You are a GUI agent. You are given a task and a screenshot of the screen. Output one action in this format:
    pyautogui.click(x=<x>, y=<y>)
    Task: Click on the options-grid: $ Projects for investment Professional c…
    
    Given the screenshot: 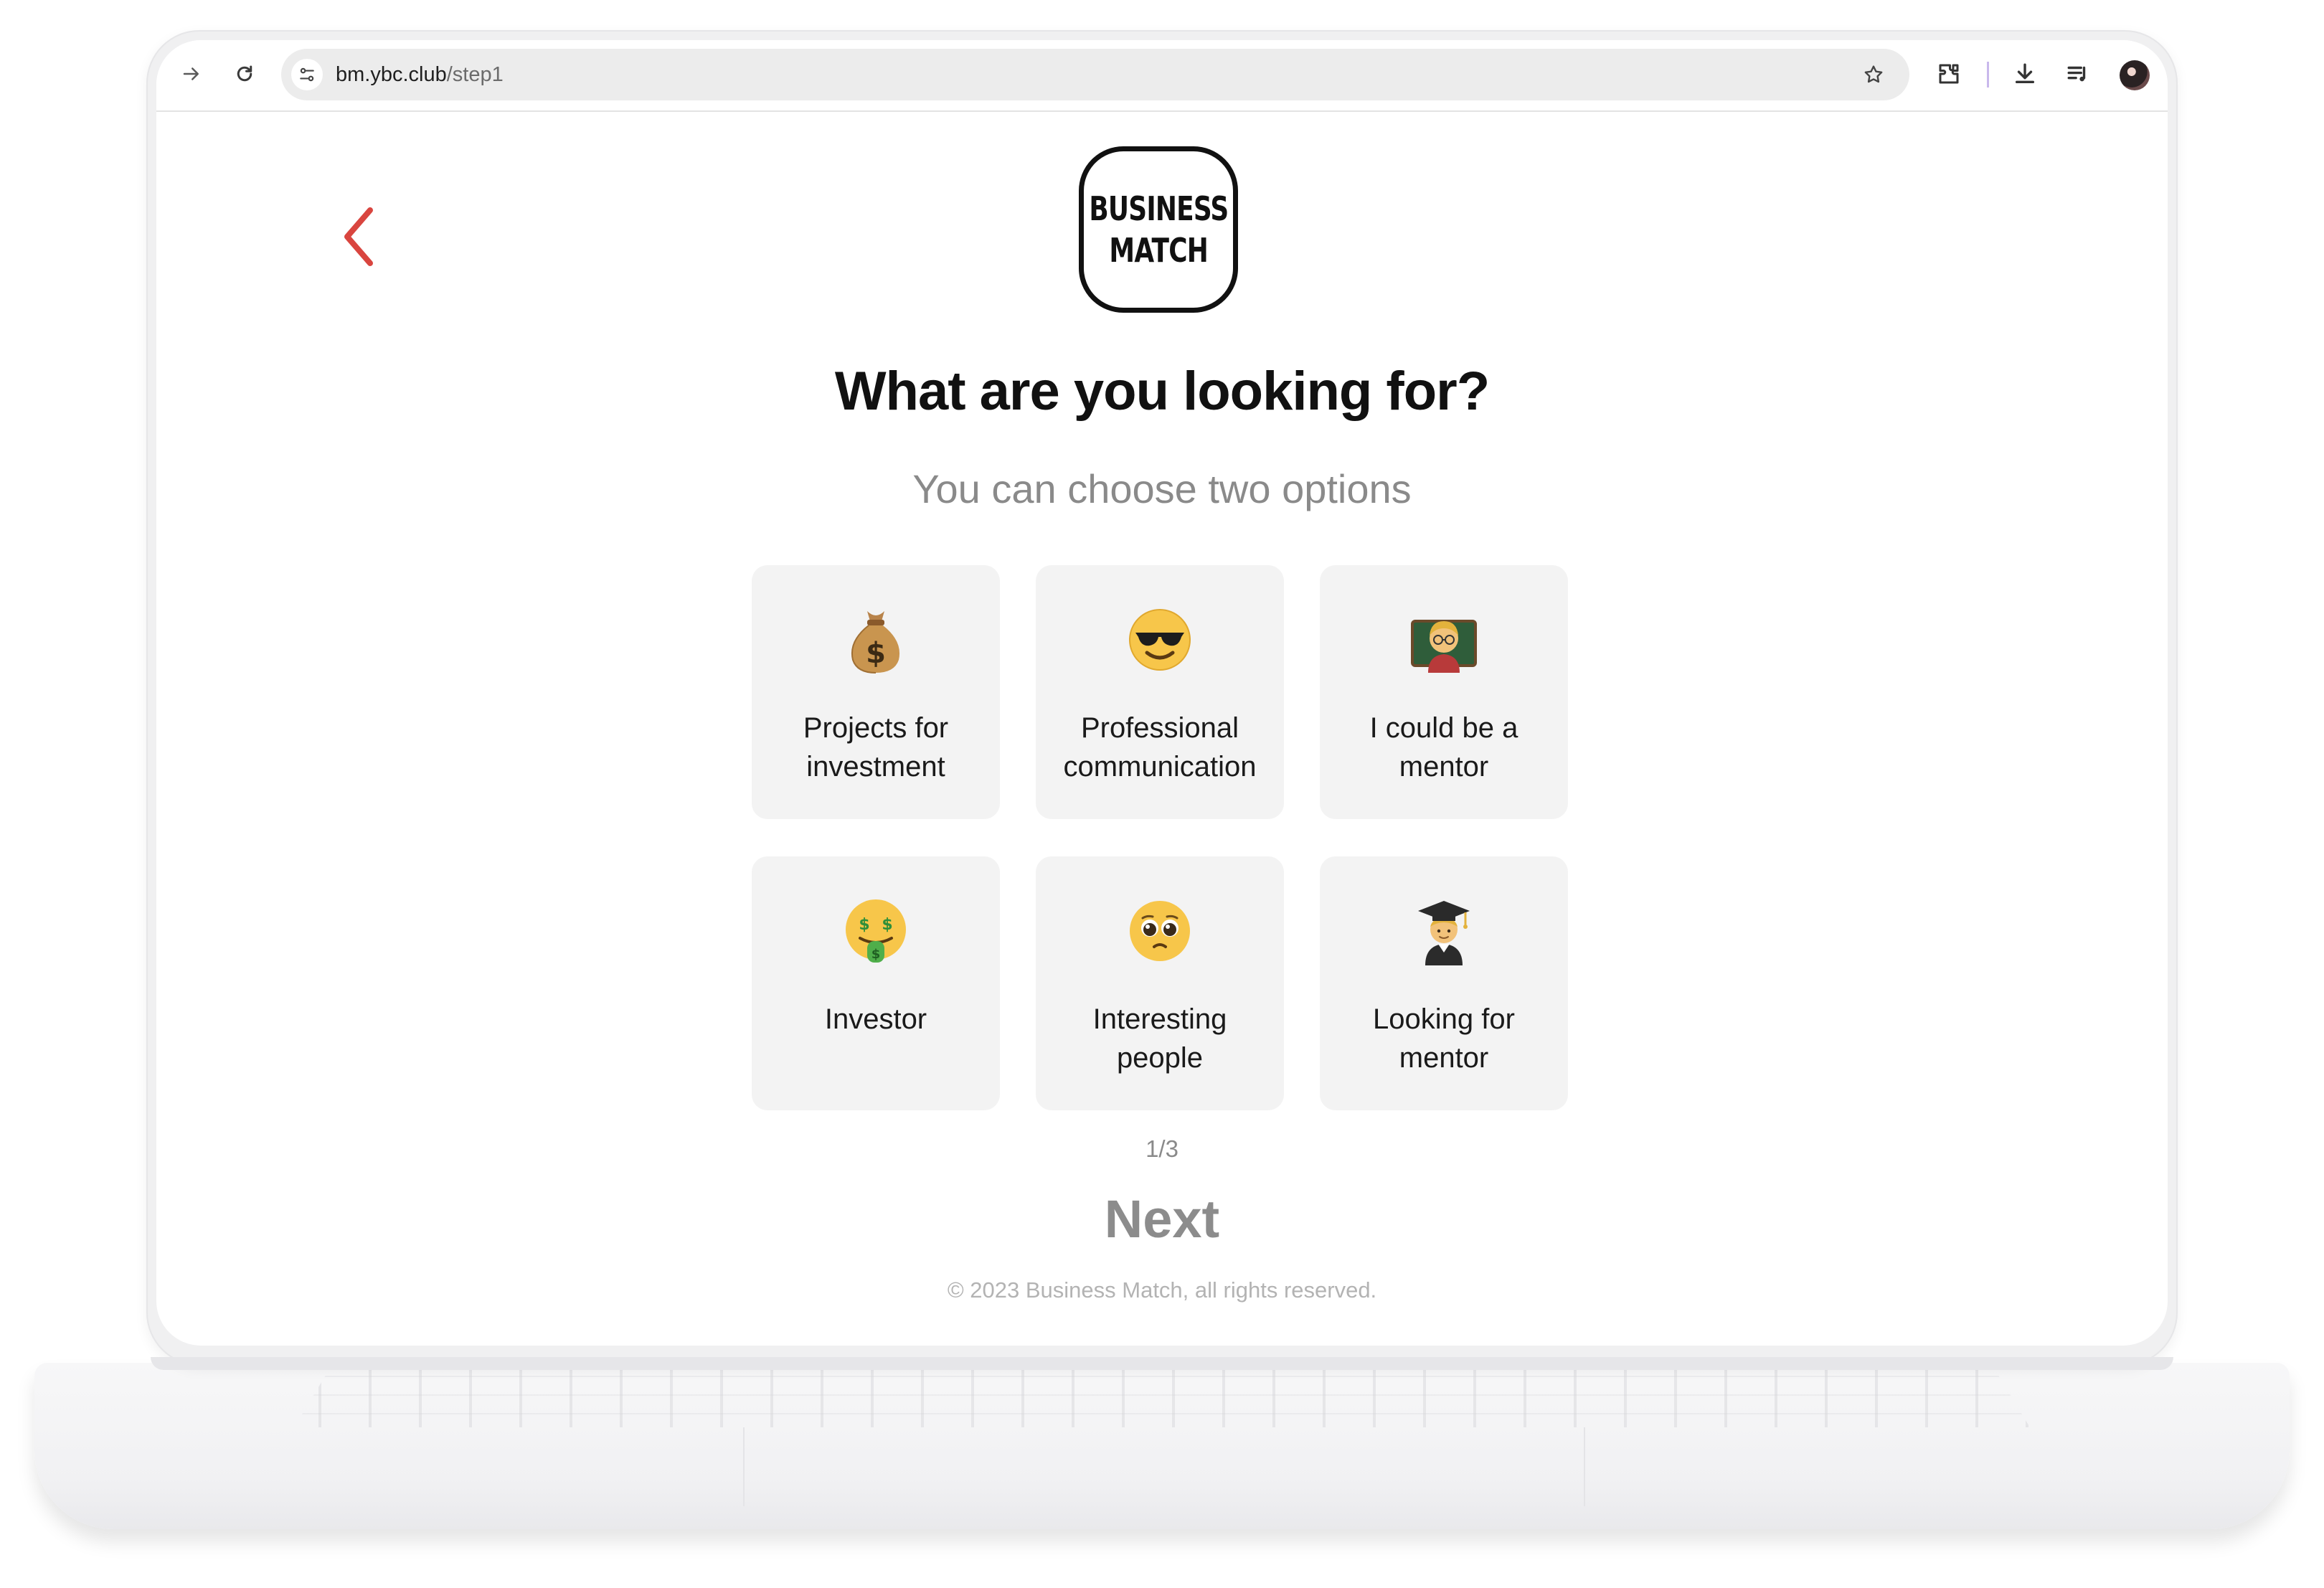 What is the action you would take?
    pyautogui.click(x=1163, y=837)
    